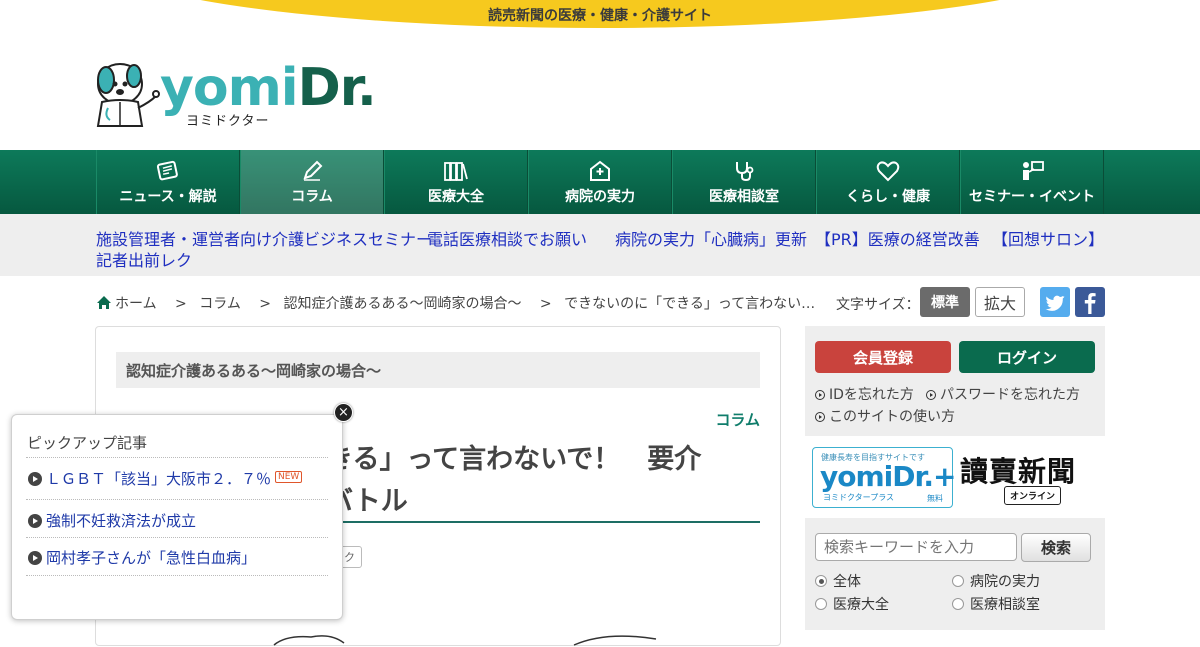 This screenshot has height=647, width=1200. I want to click on forgot-id-link: IDを忘れた方, so click(864, 394).